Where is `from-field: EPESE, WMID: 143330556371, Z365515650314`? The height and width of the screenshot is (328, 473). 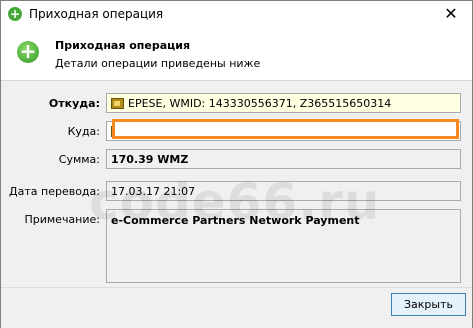 from-field: EPESE, WMID: 143330556371, Z365515650314 is located at coordinates (283, 103).